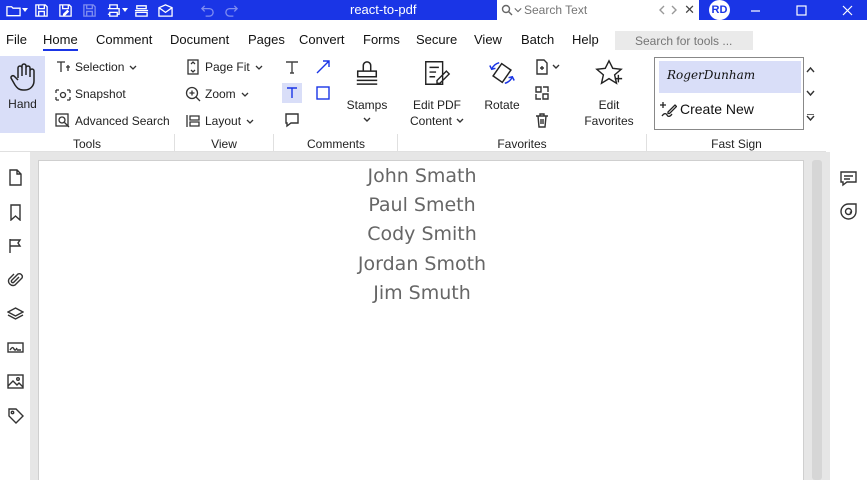  I want to click on page-fit-icon, so click(193, 67).